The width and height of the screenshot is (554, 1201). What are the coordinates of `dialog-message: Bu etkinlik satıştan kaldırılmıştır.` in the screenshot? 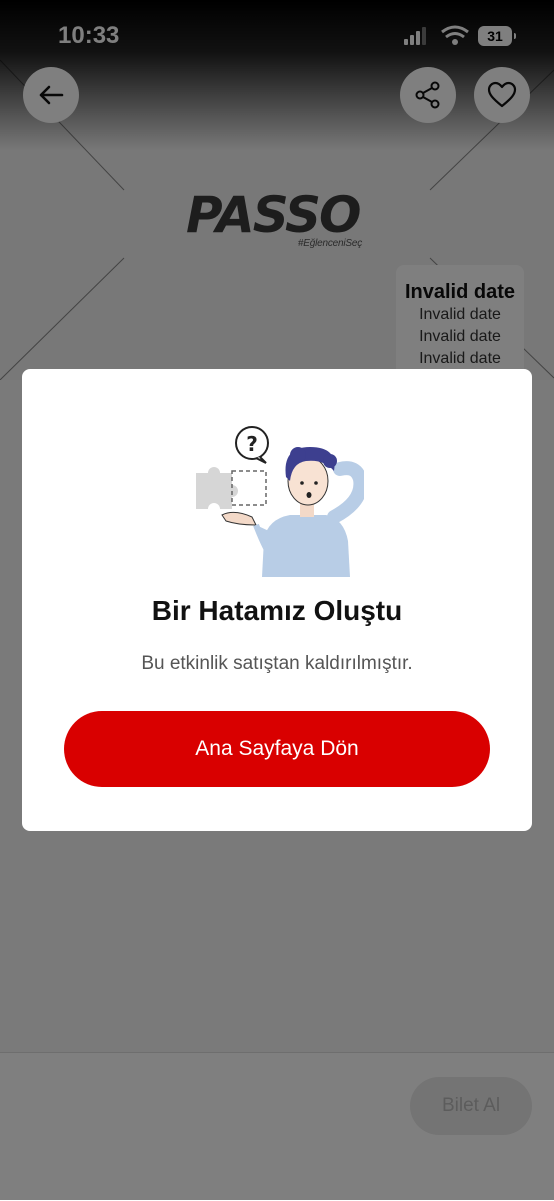 It's located at (277, 663).